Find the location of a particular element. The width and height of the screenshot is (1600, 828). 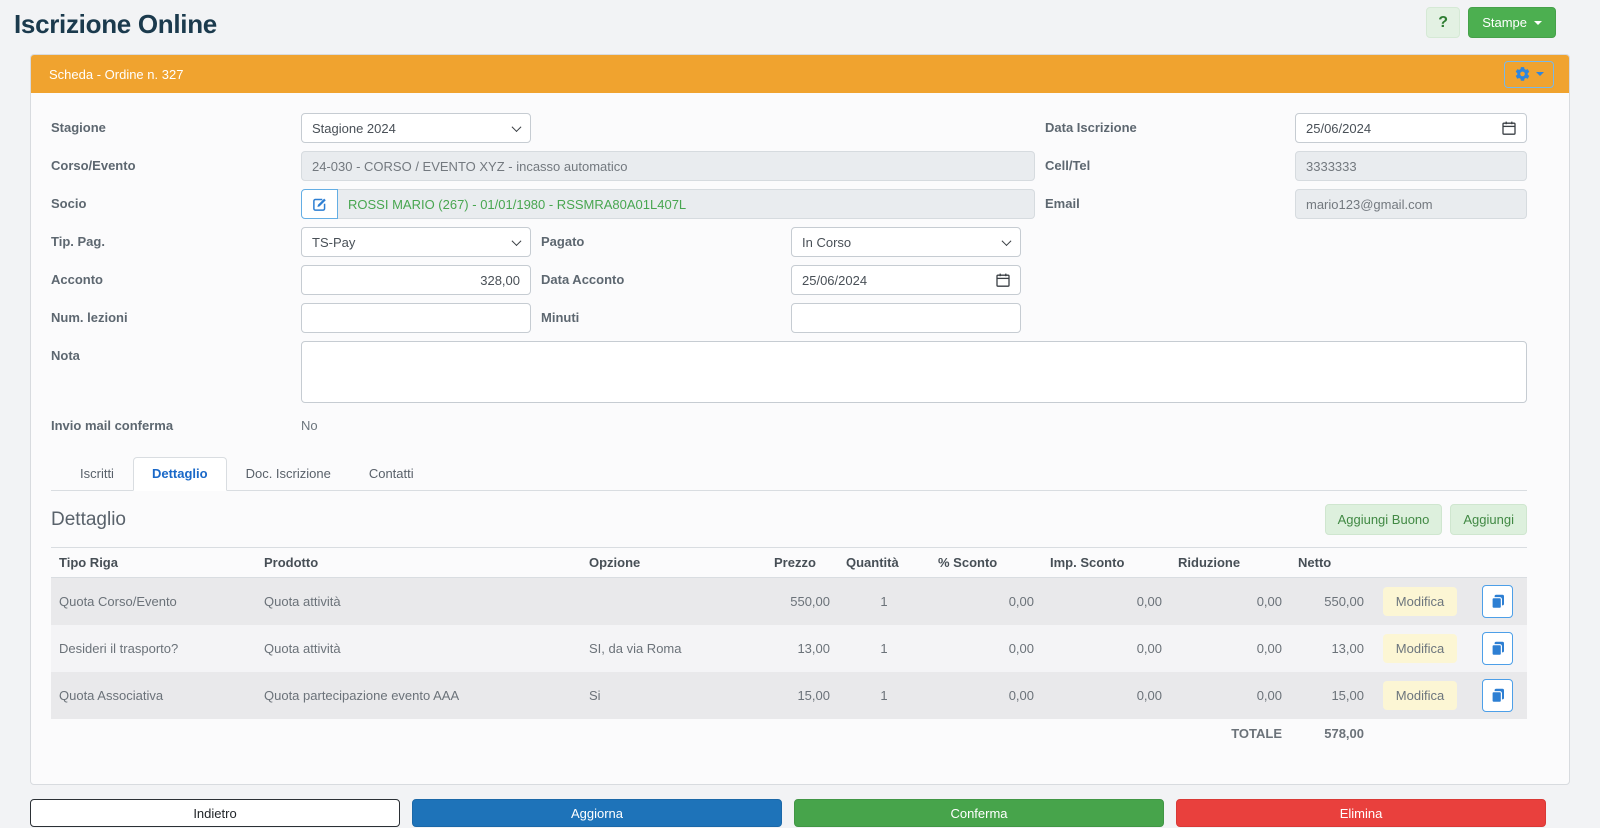

socio-edit-button is located at coordinates (319, 204).